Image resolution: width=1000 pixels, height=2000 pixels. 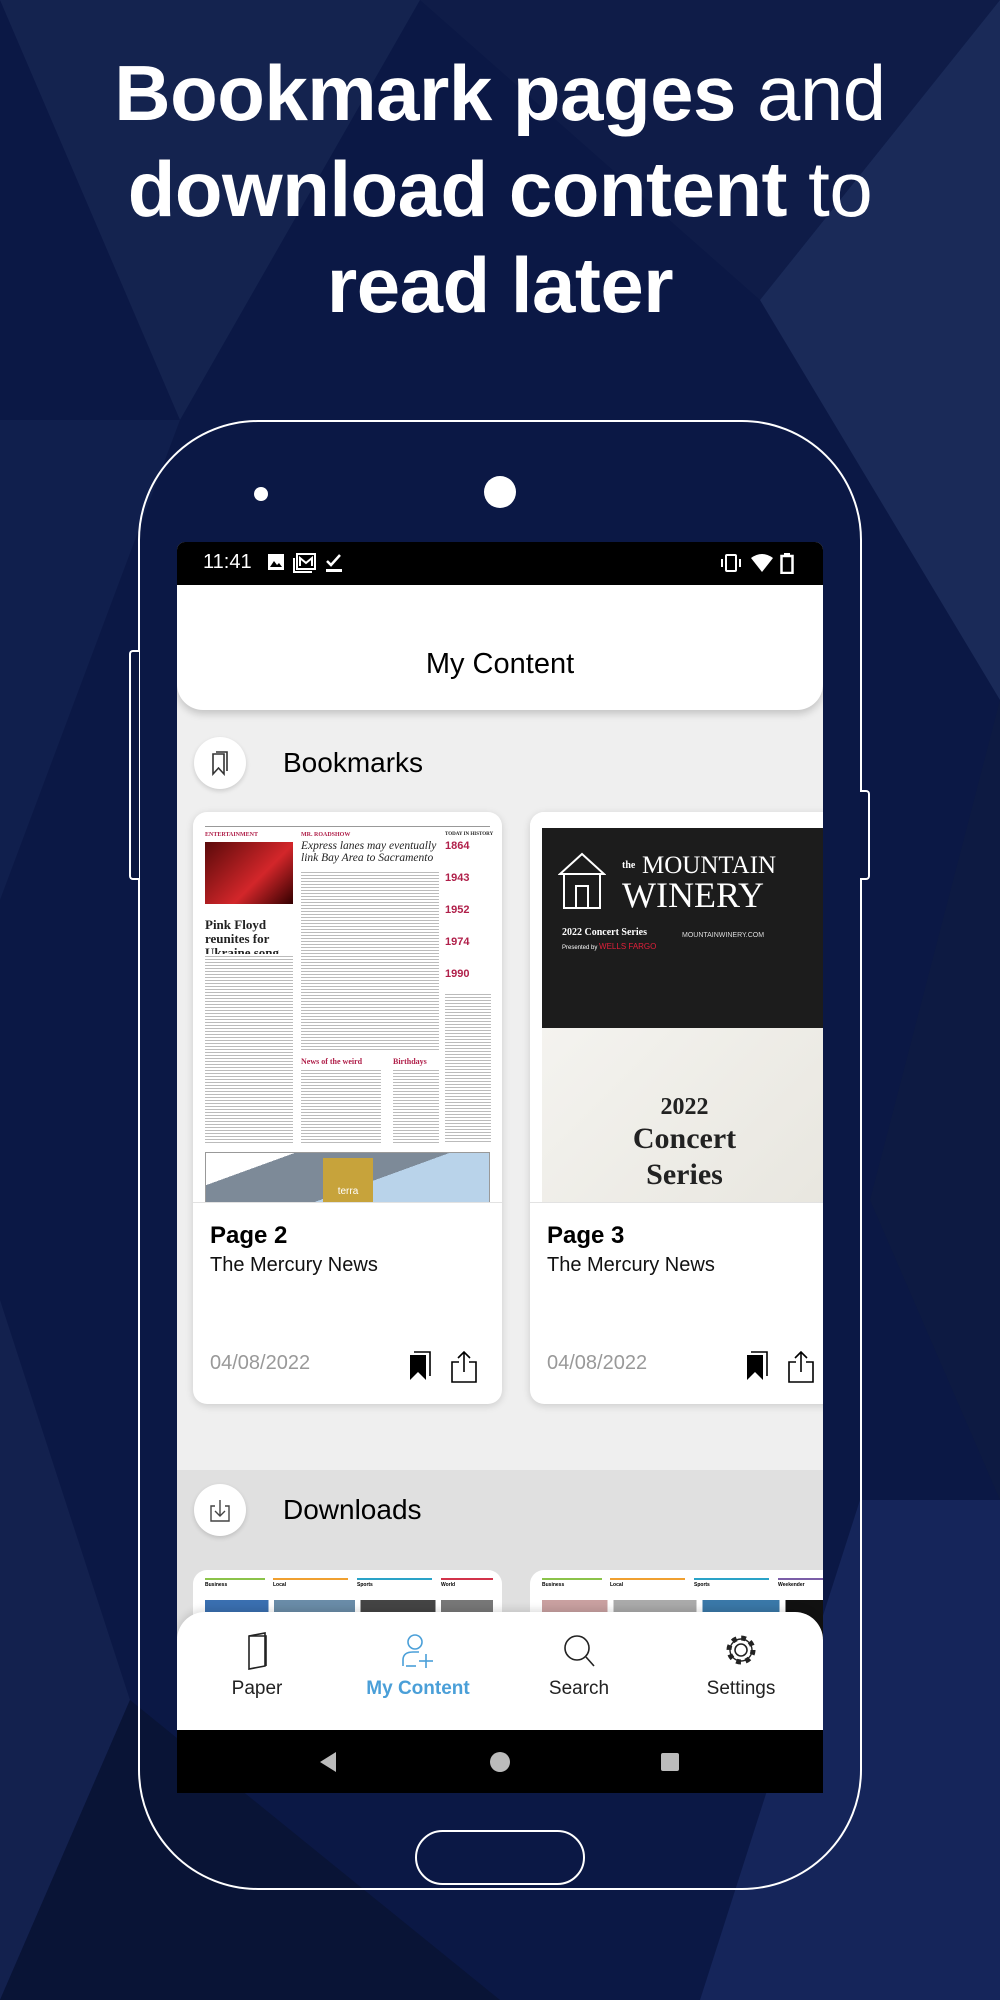 What do you see at coordinates (418, 1671) in the screenshot?
I see `nav-my-content: My Content` at bounding box center [418, 1671].